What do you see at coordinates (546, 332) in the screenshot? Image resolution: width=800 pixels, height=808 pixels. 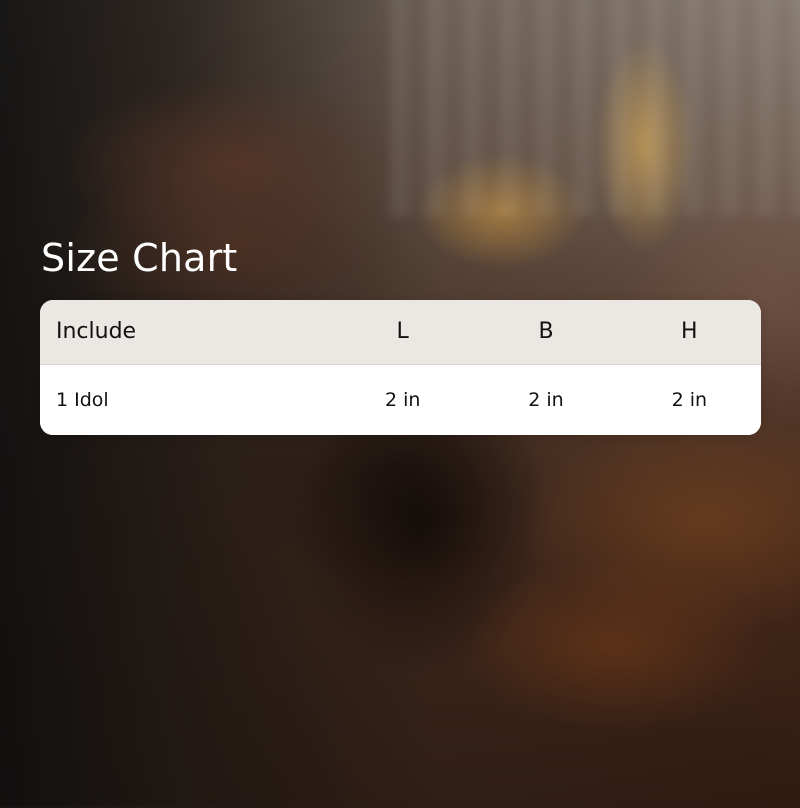 I see `header-breadth: B` at bounding box center [546, 332].